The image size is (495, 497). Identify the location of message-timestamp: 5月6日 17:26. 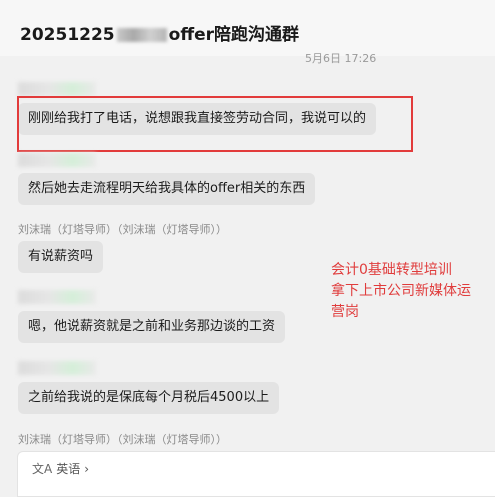
(341, 58).